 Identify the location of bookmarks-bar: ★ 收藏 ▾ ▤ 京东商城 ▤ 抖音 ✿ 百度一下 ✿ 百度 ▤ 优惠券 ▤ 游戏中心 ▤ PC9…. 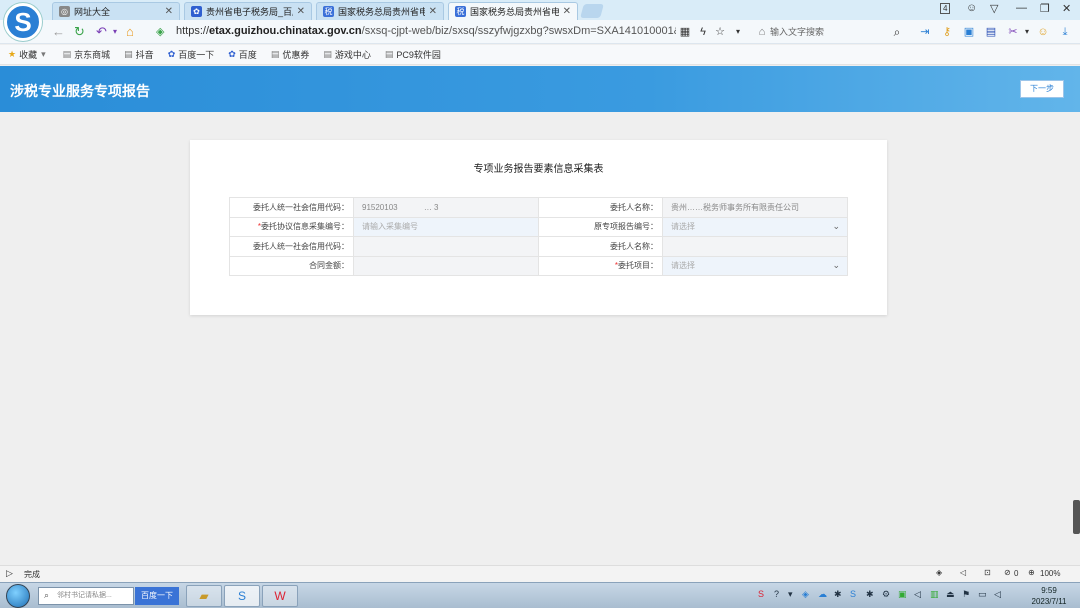
(540, 55).